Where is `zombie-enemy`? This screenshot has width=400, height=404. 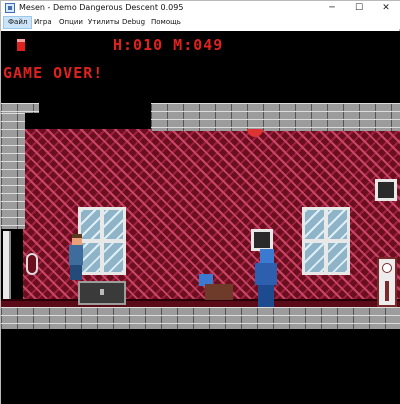 zombie-enemy is located at coordinates (266, 278).